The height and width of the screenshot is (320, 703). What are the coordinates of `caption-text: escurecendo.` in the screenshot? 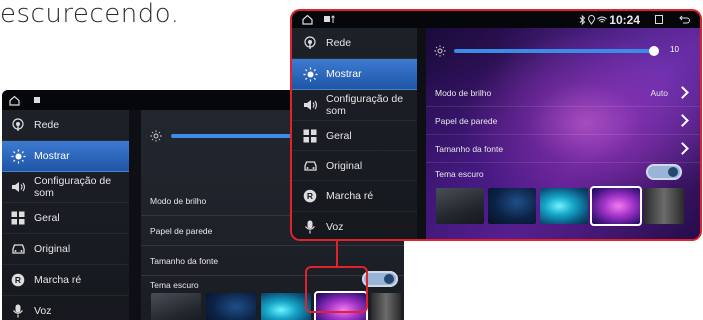 It's located at (90, 14).